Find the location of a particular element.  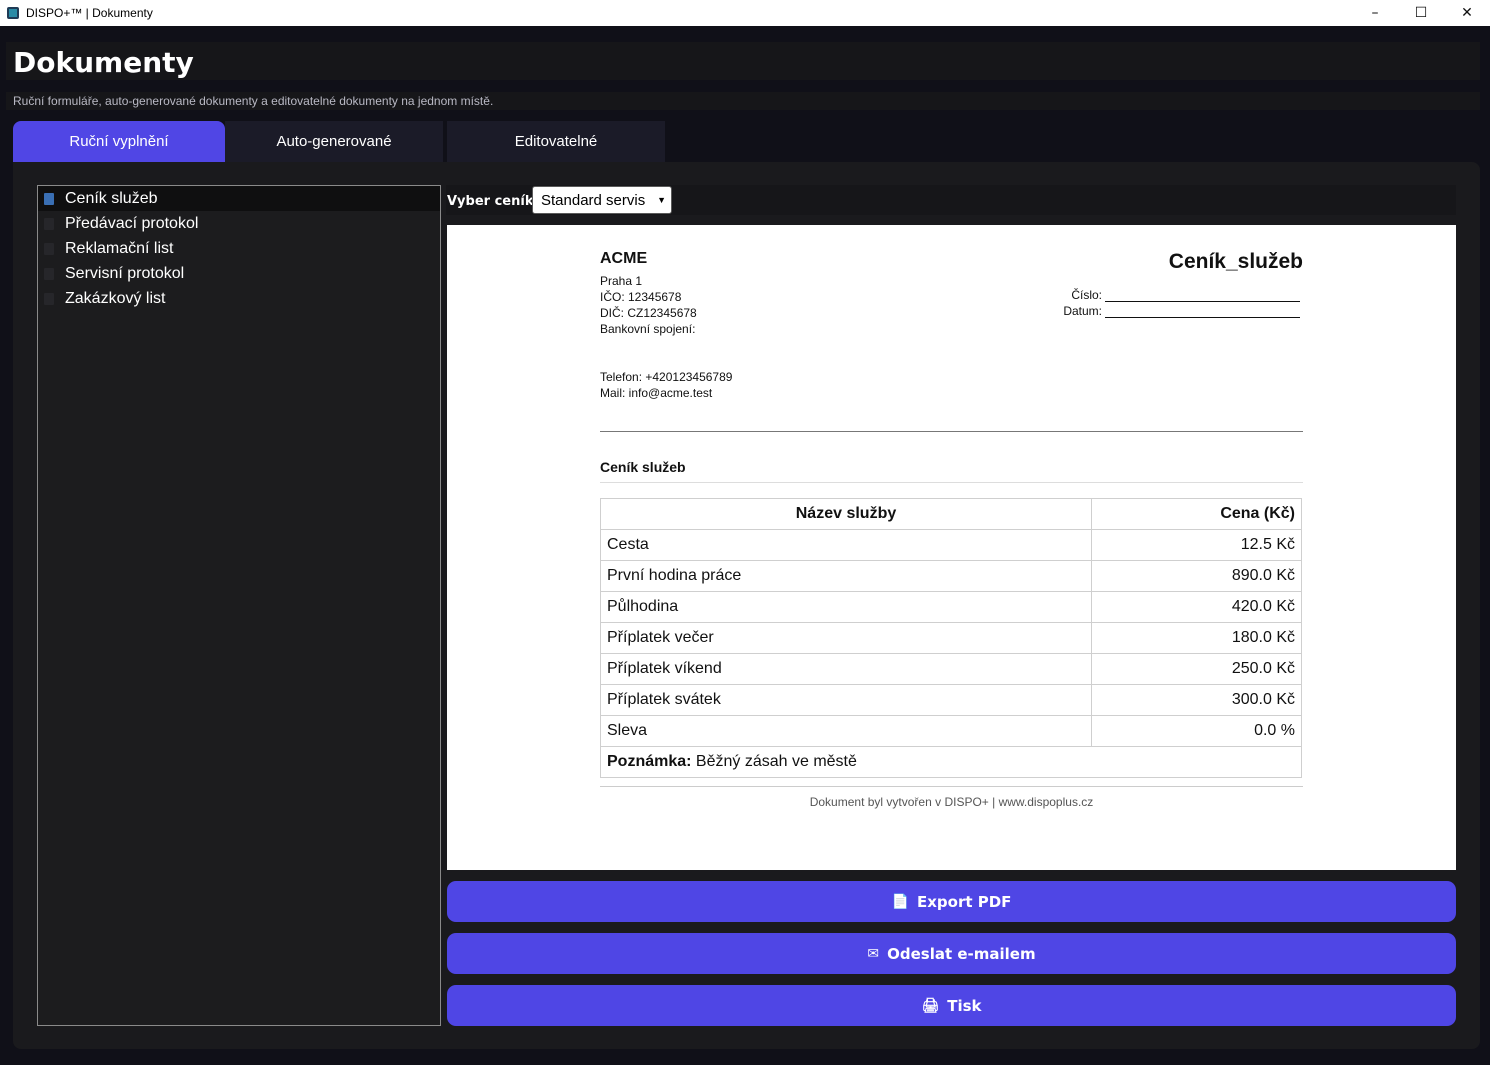

table-row: Půlhodina 420.0 Kč is located at coordinates (951, 607).